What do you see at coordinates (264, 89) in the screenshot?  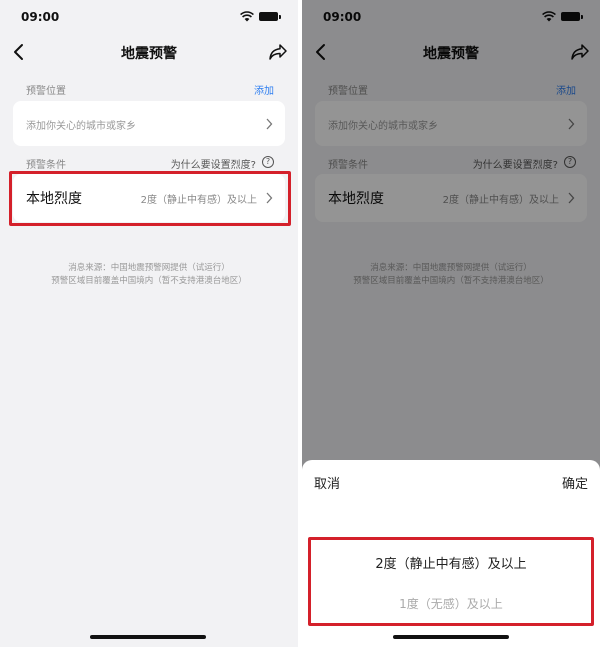 I see `add-location-button: 添加` at bounding box center [264, 89].